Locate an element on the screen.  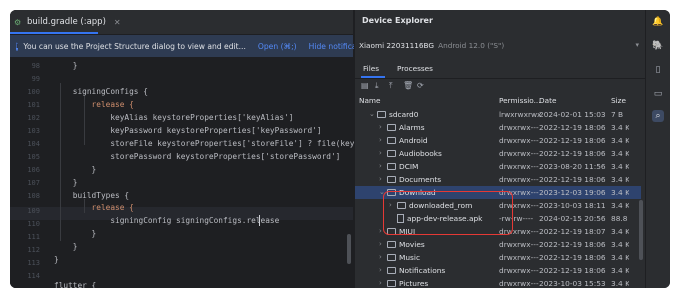
table-header: Name Permissio... Date Size is located at coordinates (500, 101).